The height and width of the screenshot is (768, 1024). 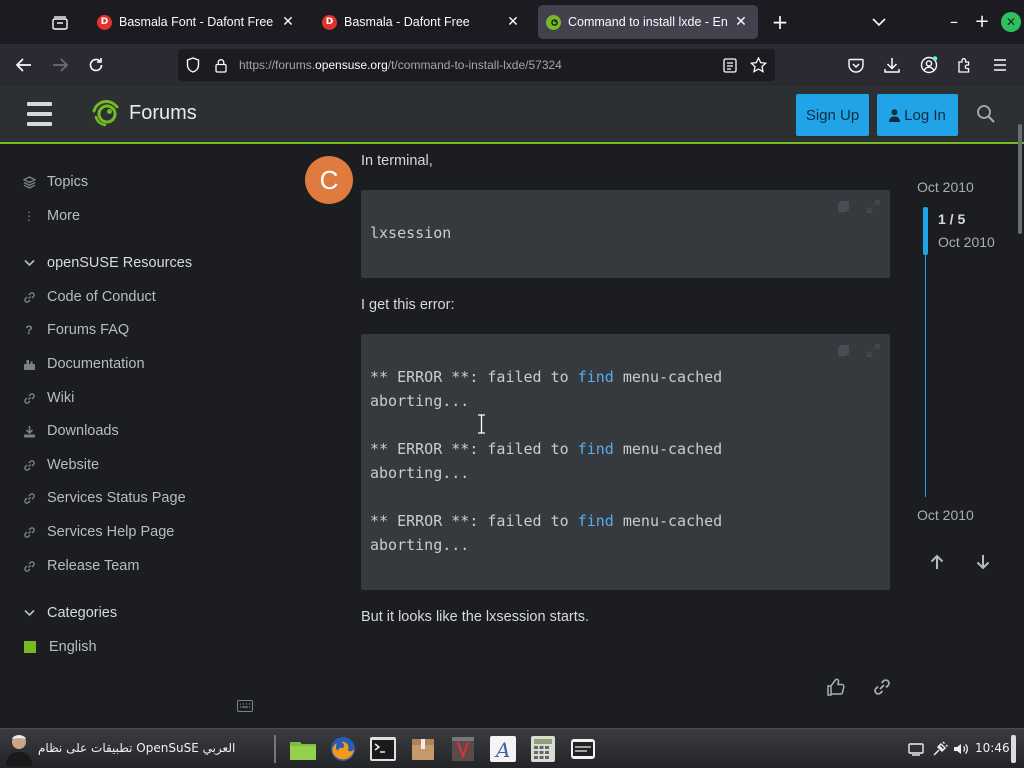 What do you see at coordinates (93, 566) in the screenshot?
I see `sidebar-item-label: Release Team` at bounding box center [93, 566].